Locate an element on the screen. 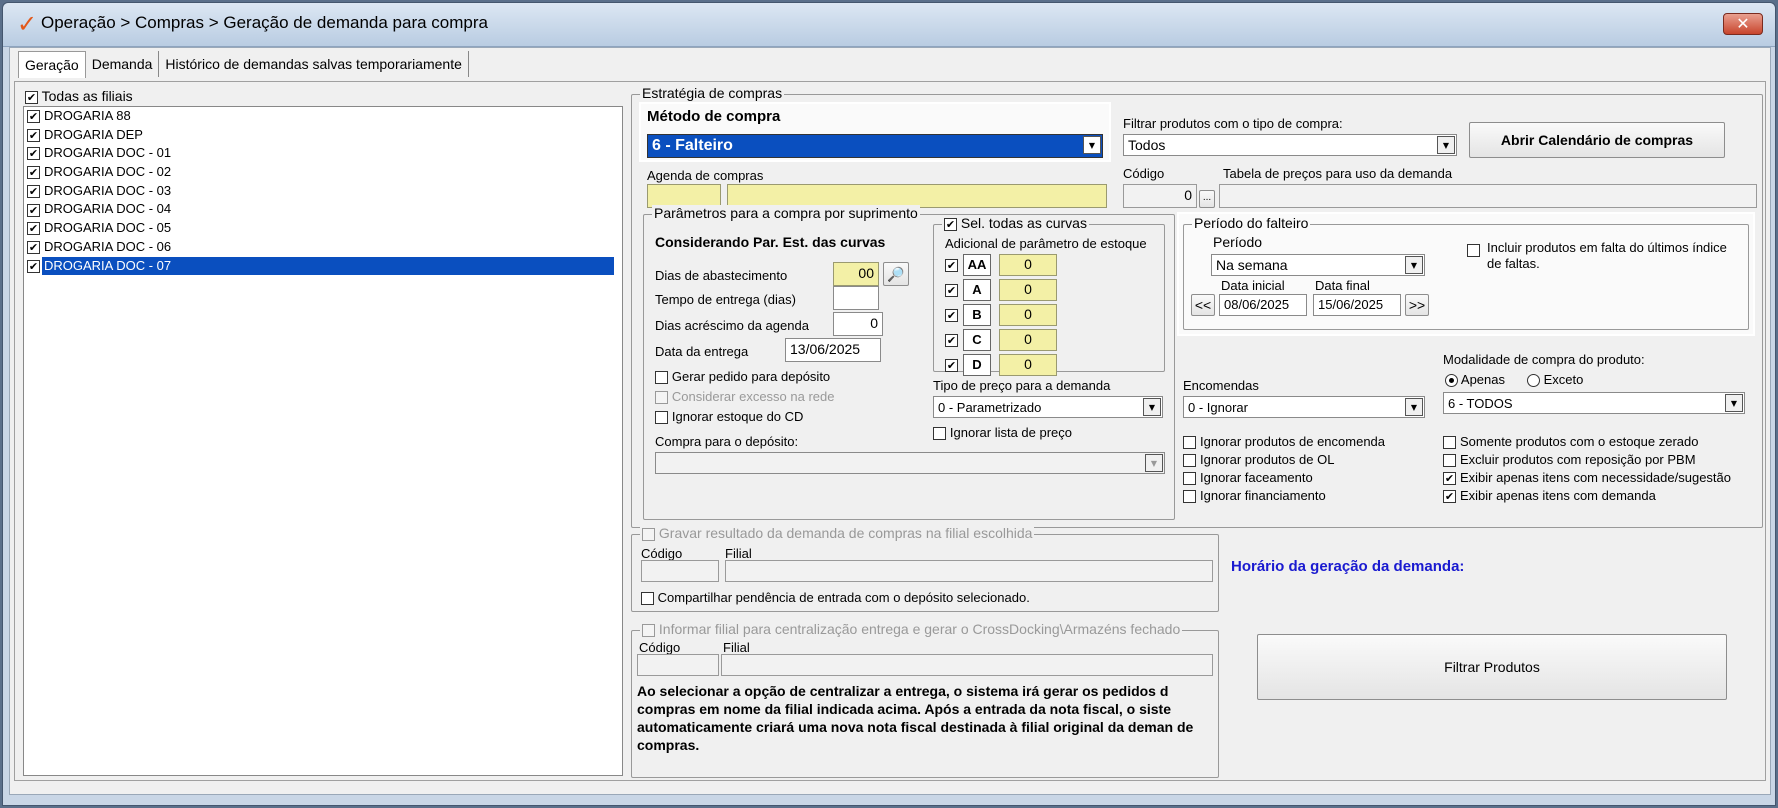 This screenshot has height=808, width=1778. ignorar-lista-check-icon is located at coordinates (939, 433).